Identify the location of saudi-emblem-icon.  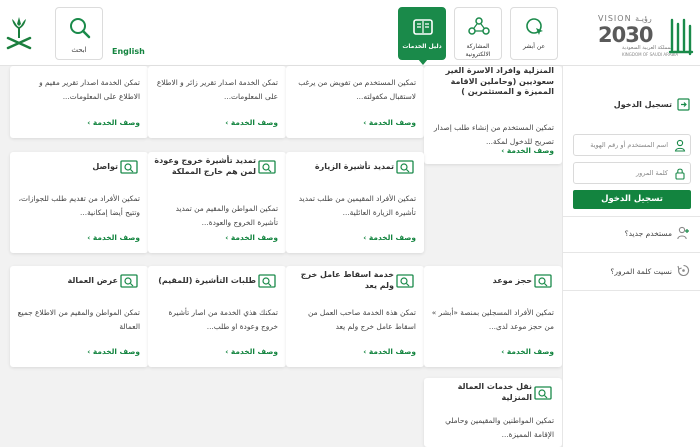
(19, 33).